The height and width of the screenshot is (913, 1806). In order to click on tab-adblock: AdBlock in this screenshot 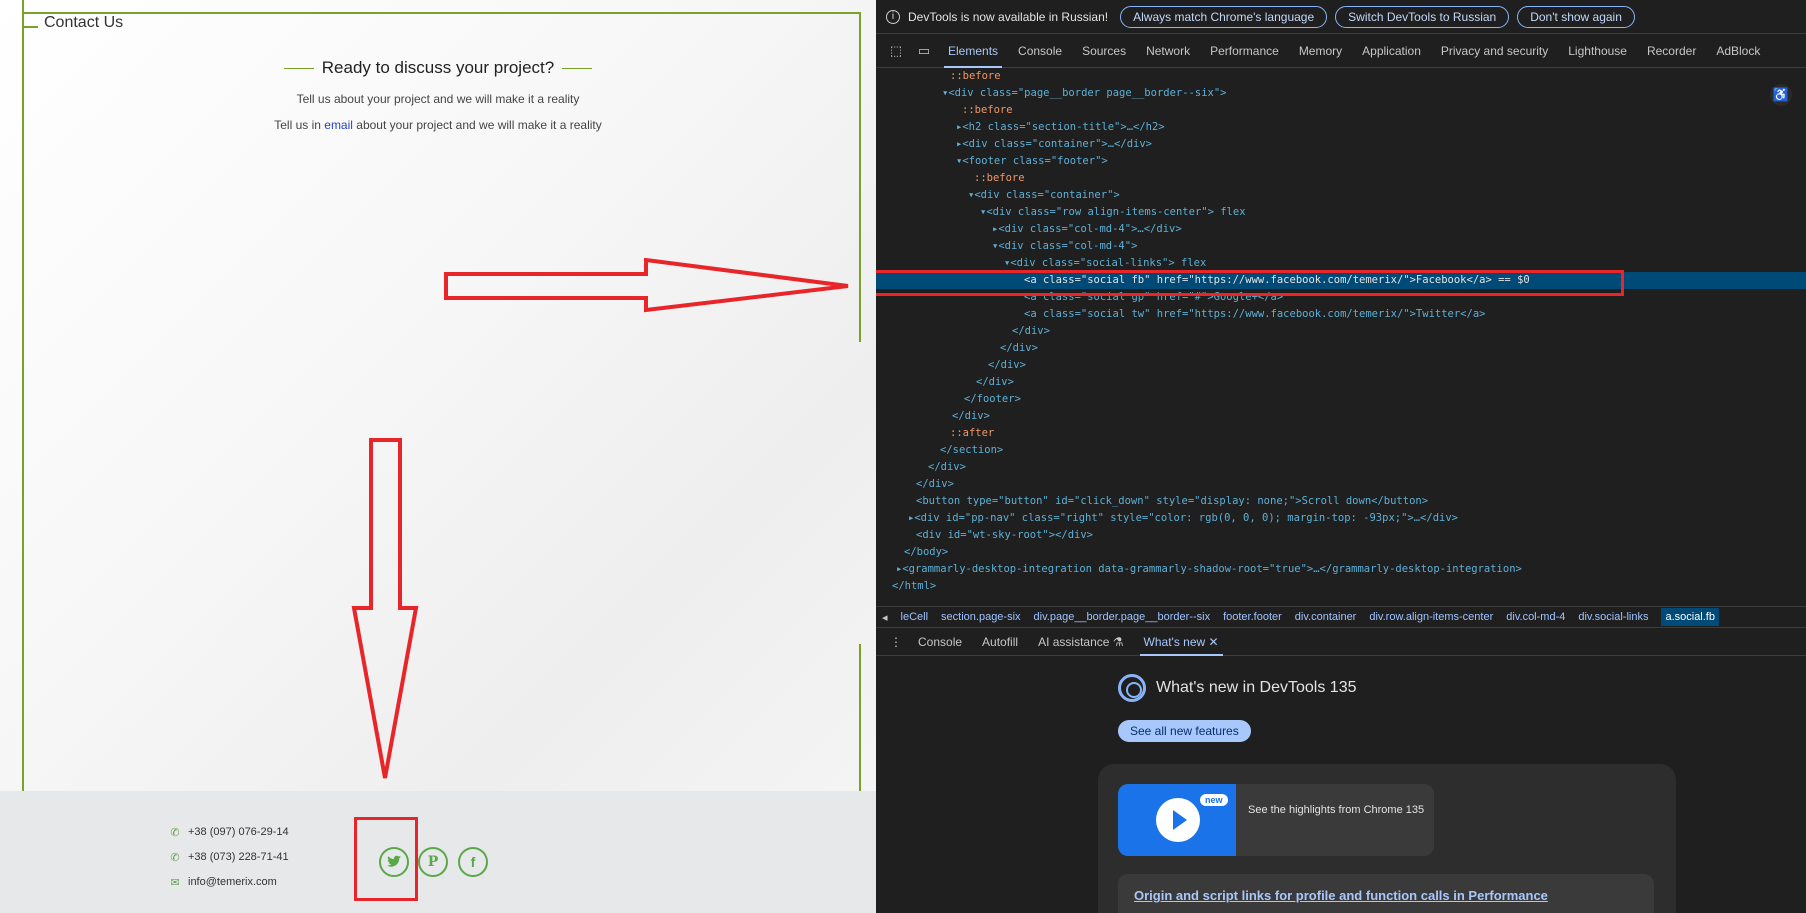, I will do `click(1738, 51)`.